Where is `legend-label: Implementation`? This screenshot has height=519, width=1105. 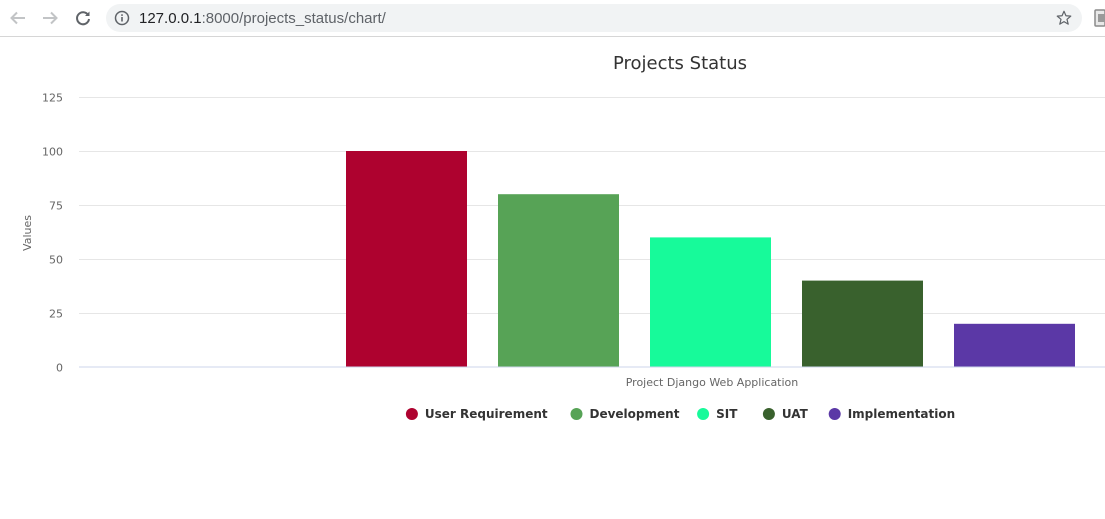 legend-label: Implementation is located at coordinates (901, 414).